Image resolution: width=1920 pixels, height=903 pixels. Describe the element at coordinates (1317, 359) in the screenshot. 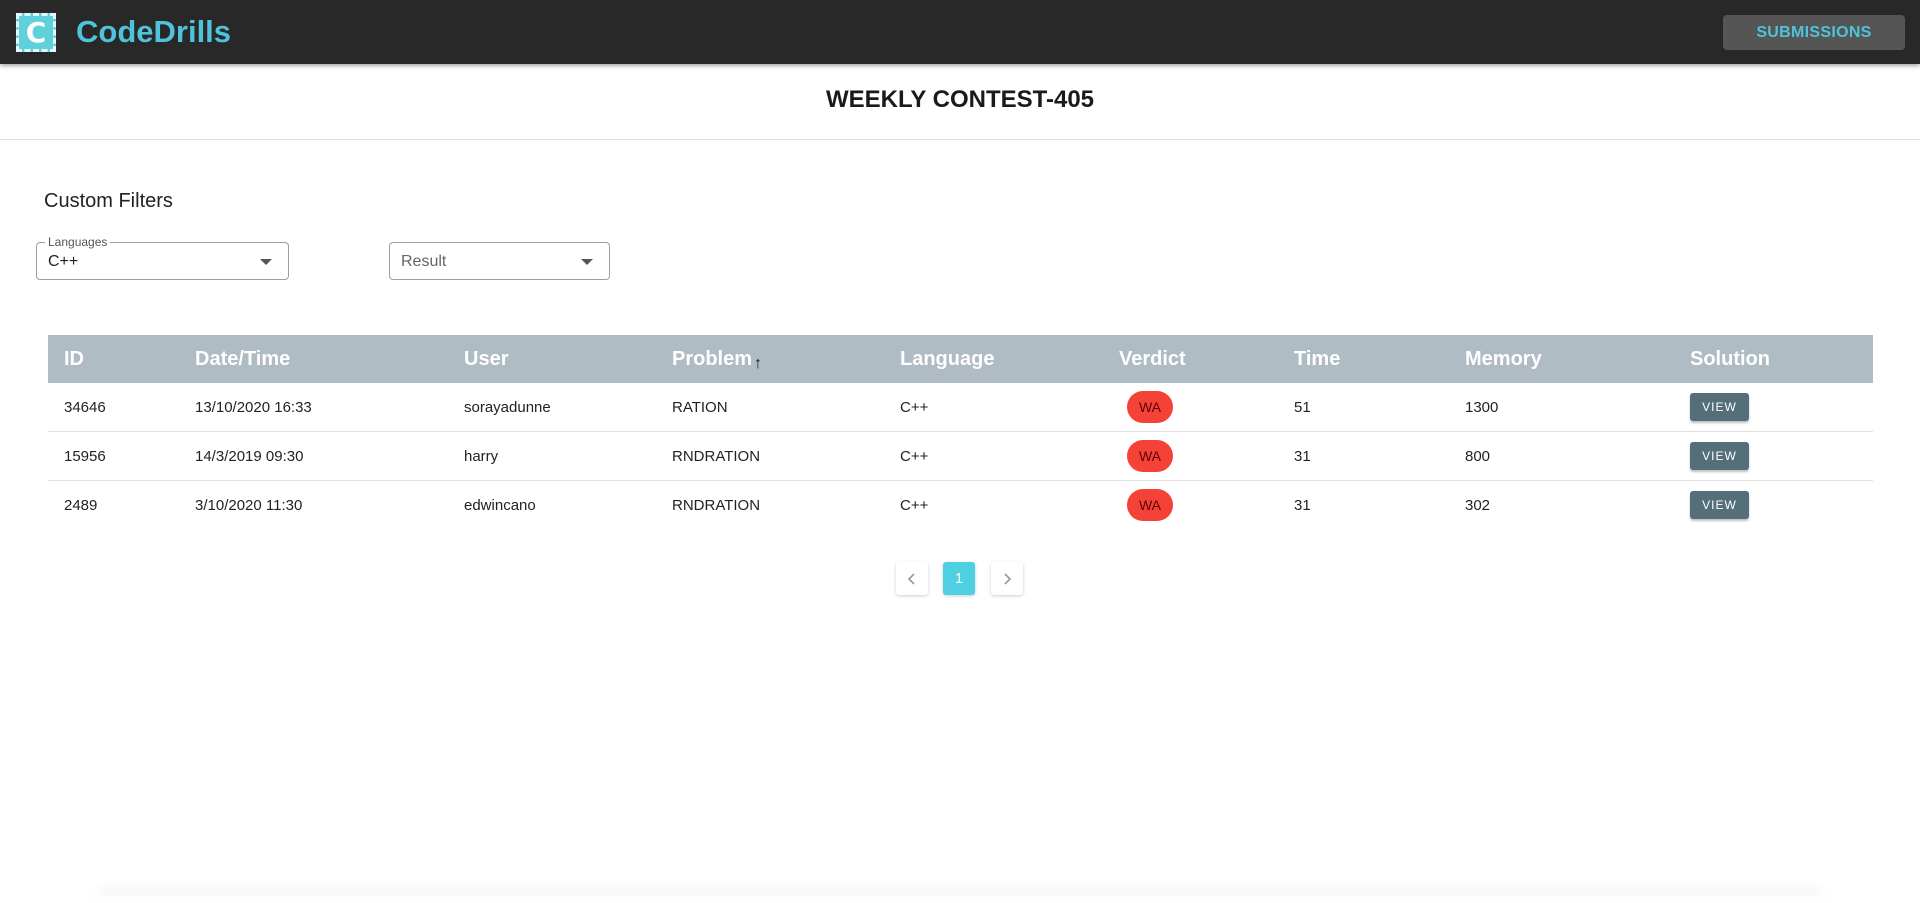

I see `header-time: Time` at that location.